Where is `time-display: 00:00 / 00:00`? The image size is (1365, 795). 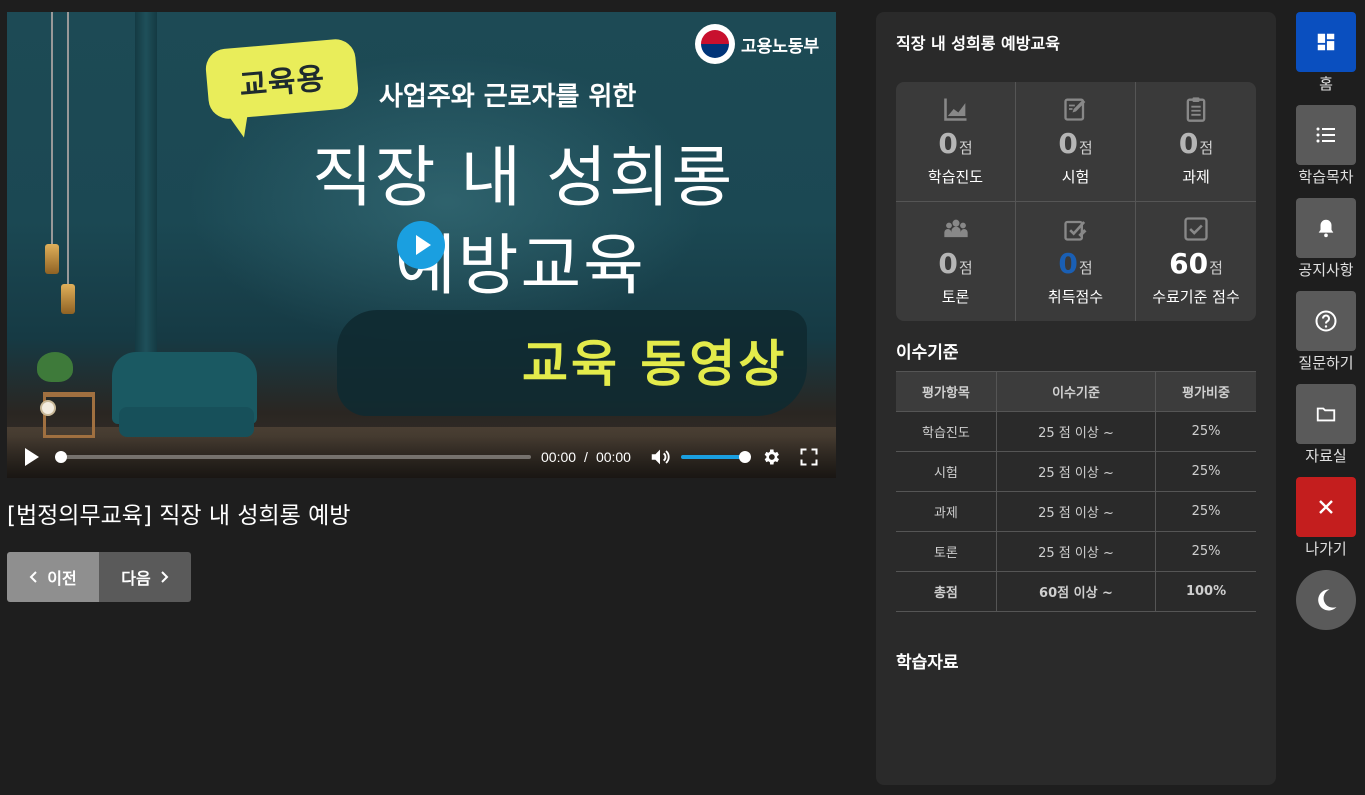 time-display: 00:00 / 00:00 is located at coordinates (586, 457).